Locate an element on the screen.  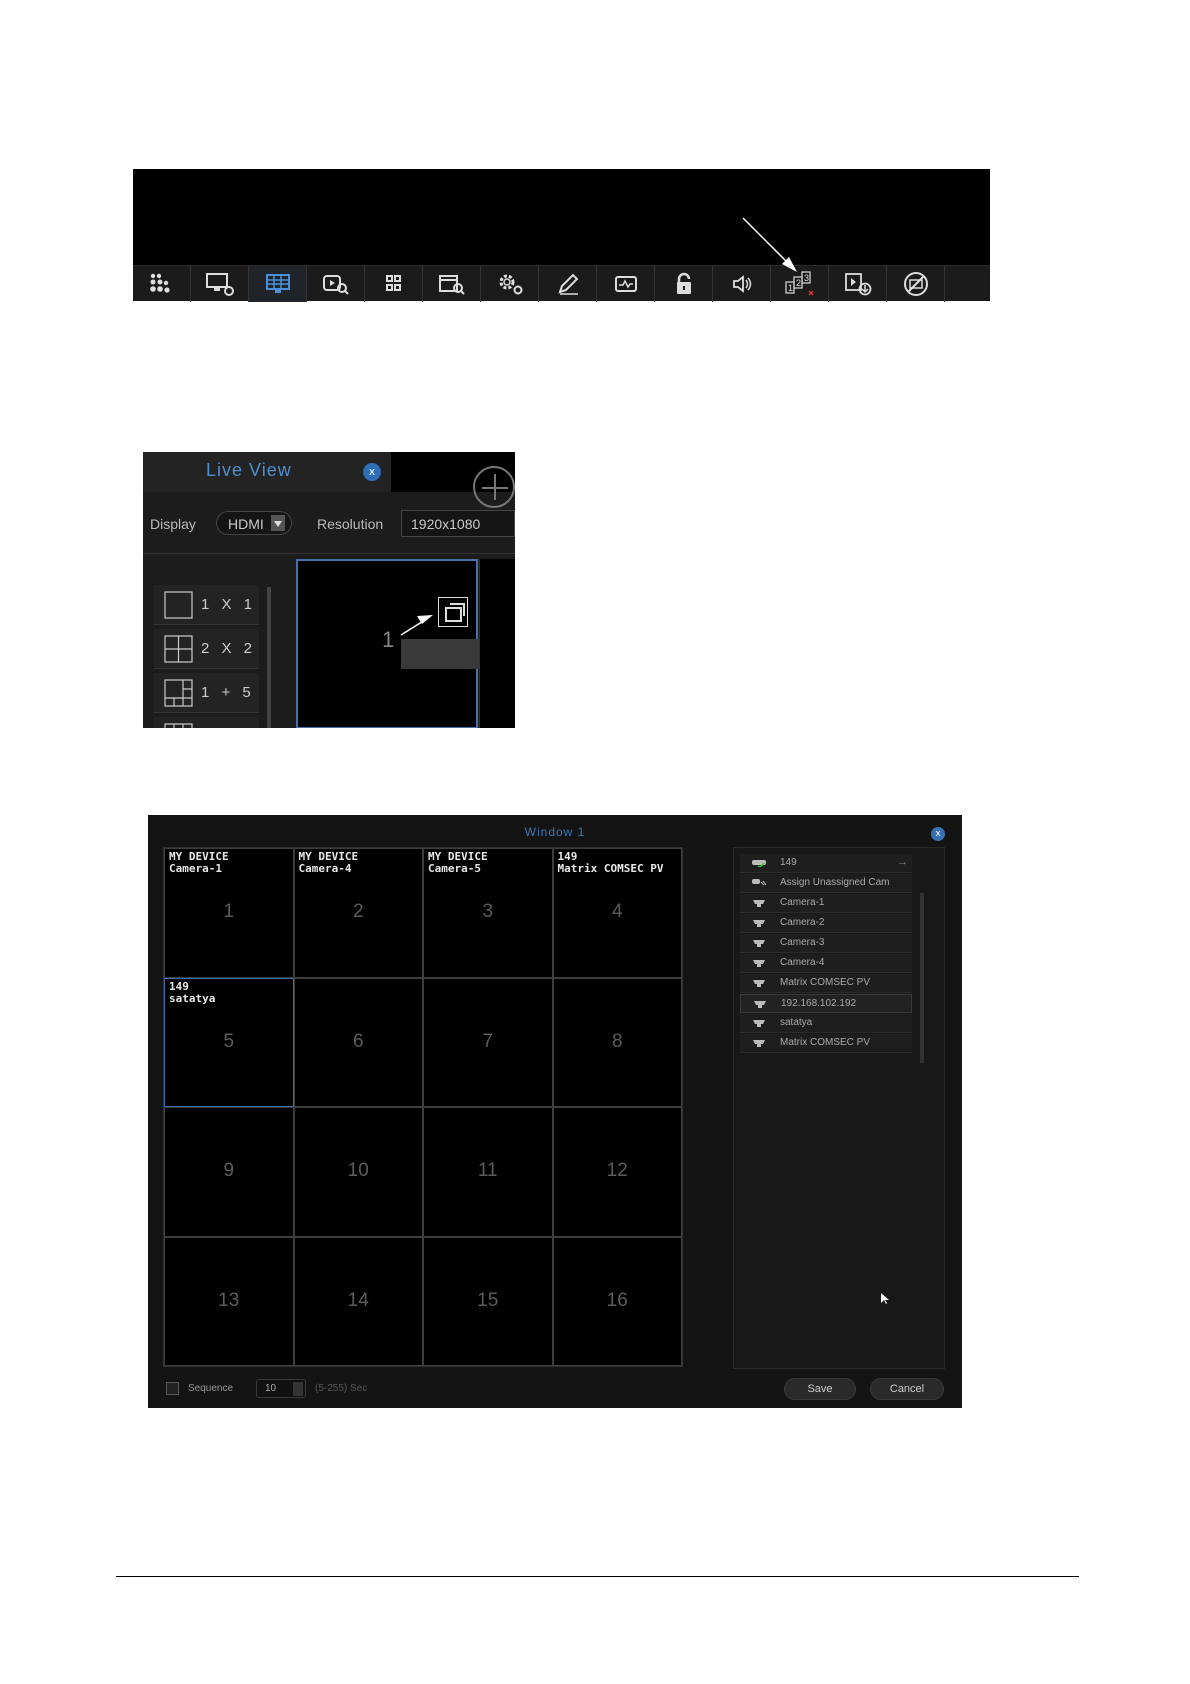
toolbar-event-search is located at coordinates (452, 284).